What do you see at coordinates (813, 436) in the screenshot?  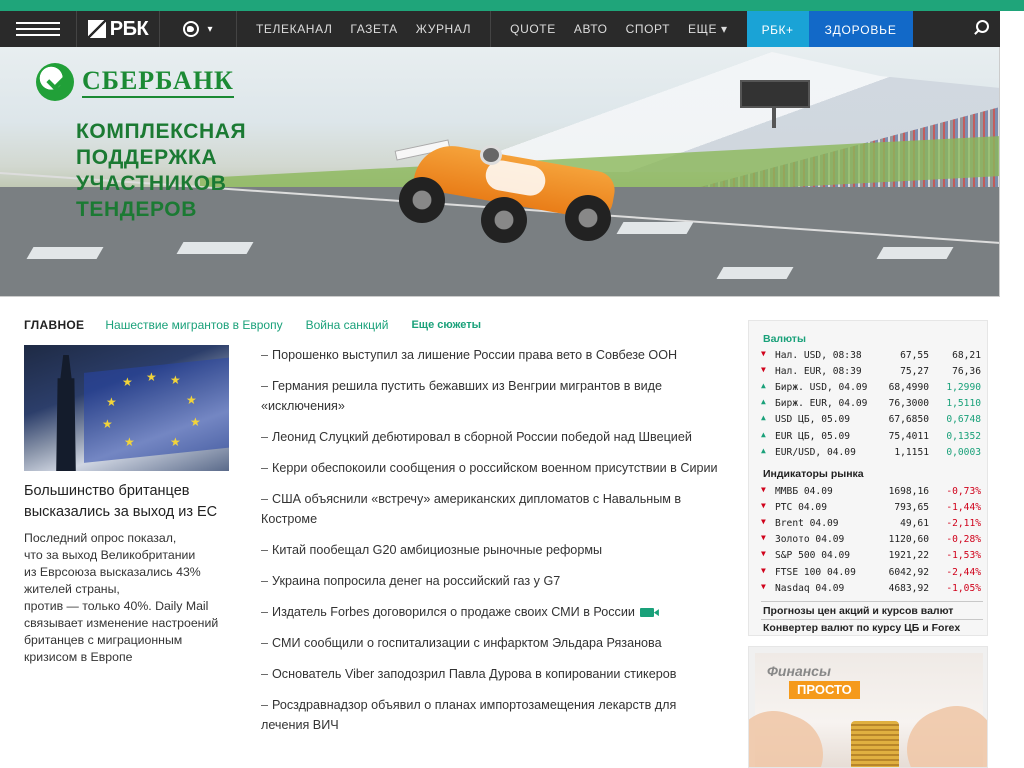 I see `market-row-name: EUR ЦБ, 05.09` at bounding box center [813, 436].